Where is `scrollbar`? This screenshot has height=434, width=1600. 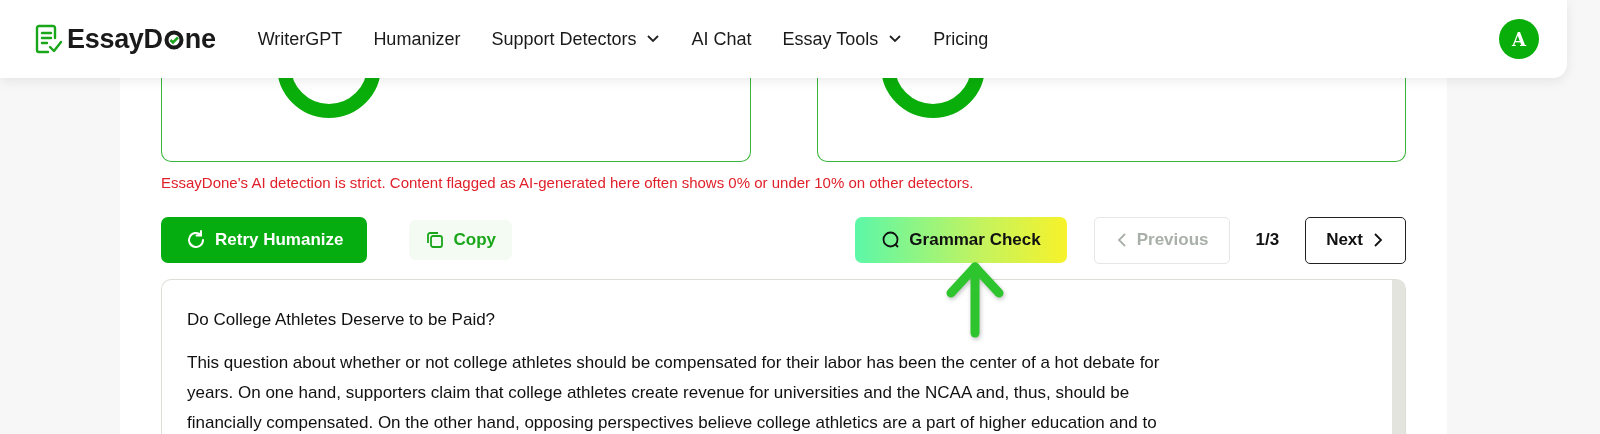
scrollbar is located at coordinates (1398, 357).